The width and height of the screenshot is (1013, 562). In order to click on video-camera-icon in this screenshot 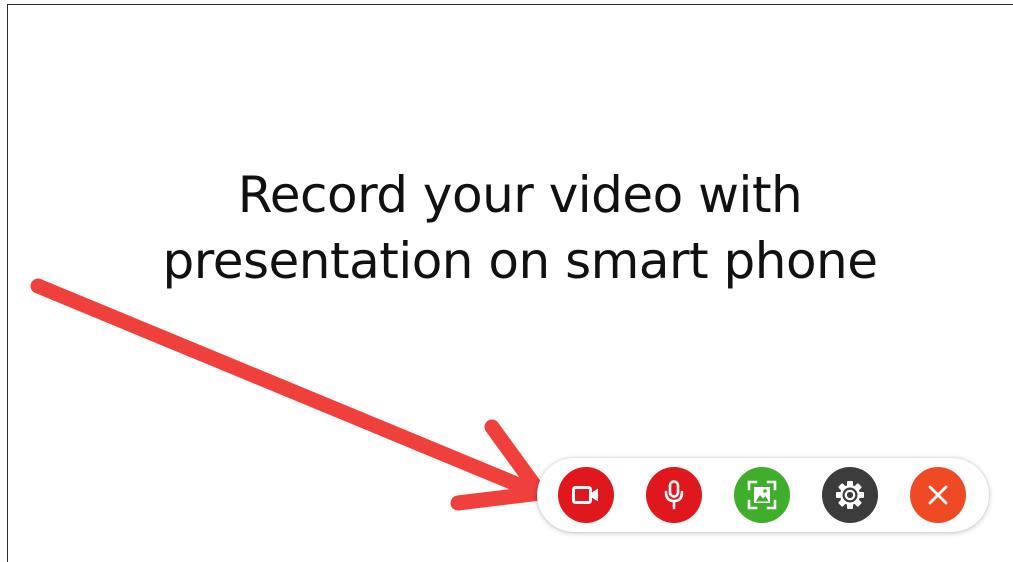, I will do `click(585, 495)`.